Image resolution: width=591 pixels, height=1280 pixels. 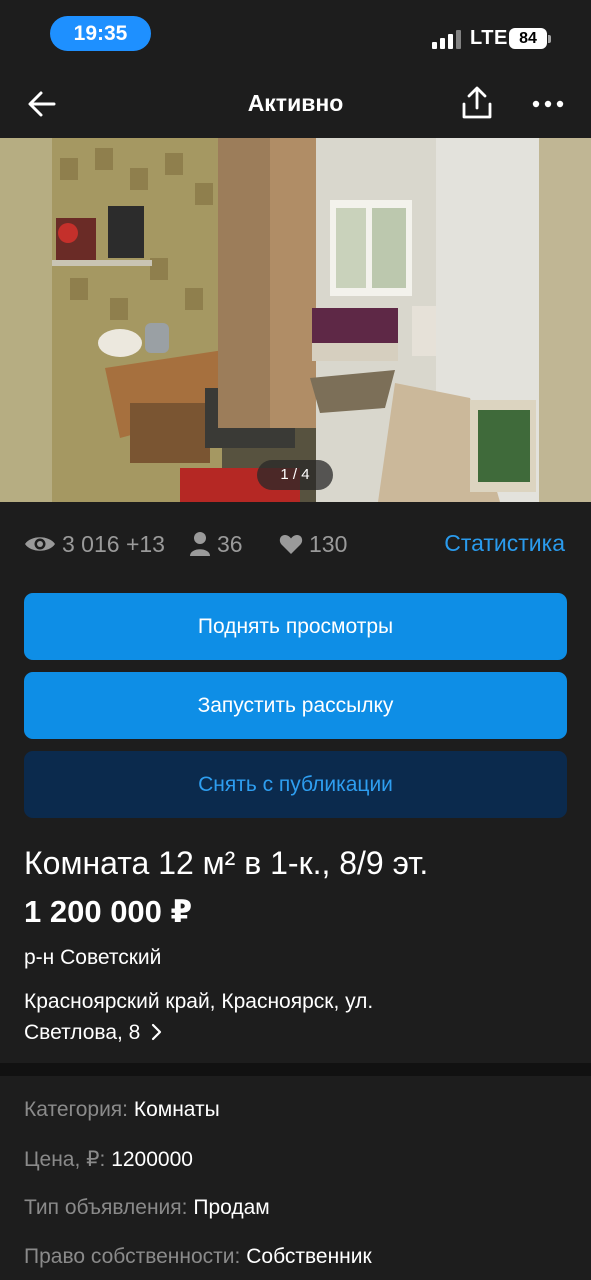 I want to click on battery-nub, so click(x=549, y=39).